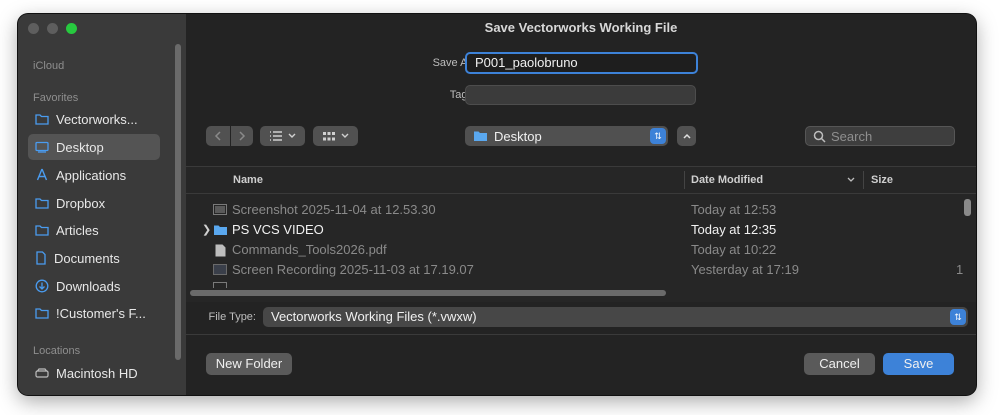  I want to click on list-view-button, so click(282, 136).